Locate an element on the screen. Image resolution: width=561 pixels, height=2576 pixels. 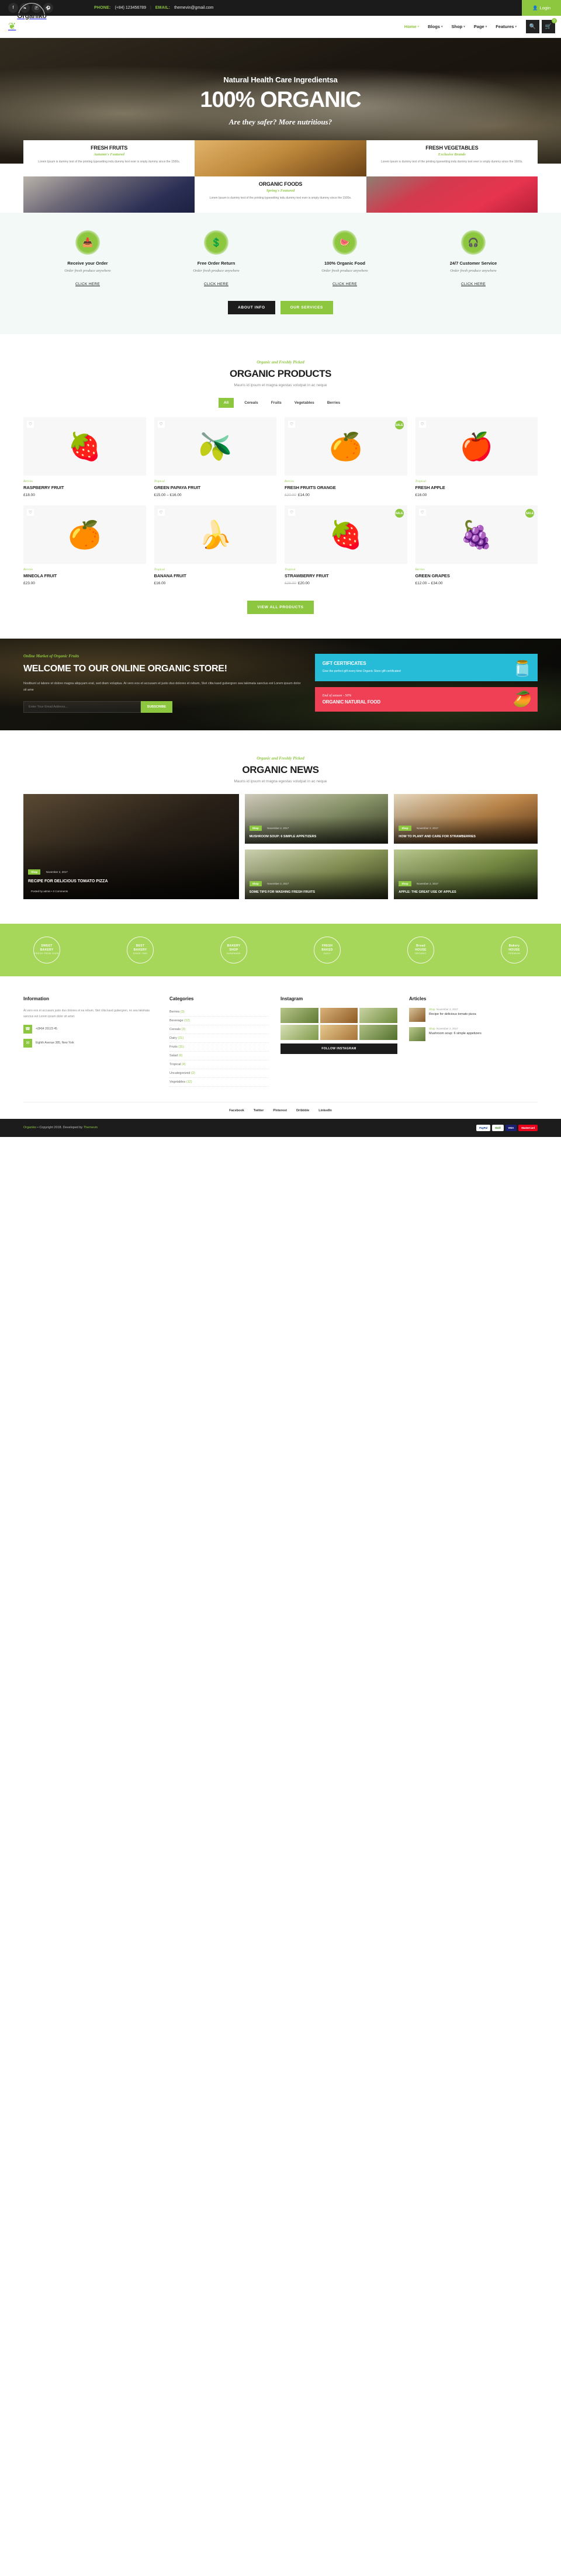
footer-category-item: Dairy (21) is located at coordinates (219, 1038).